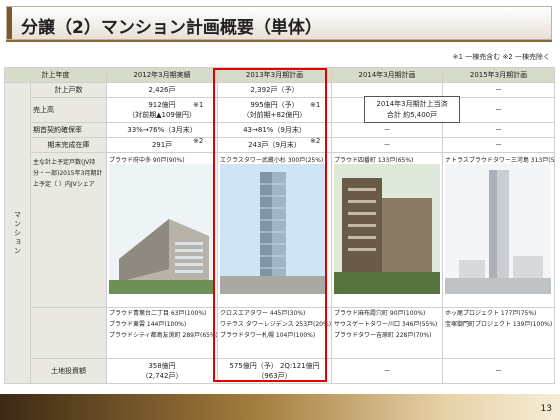 The height and width of the screenshot is (420, 560). What do you see at coordinates (147, 160) in the screenshot?
I see `project-top-2012: プラウド府中多 90戸(90%)` at bounding box center [147, 160].